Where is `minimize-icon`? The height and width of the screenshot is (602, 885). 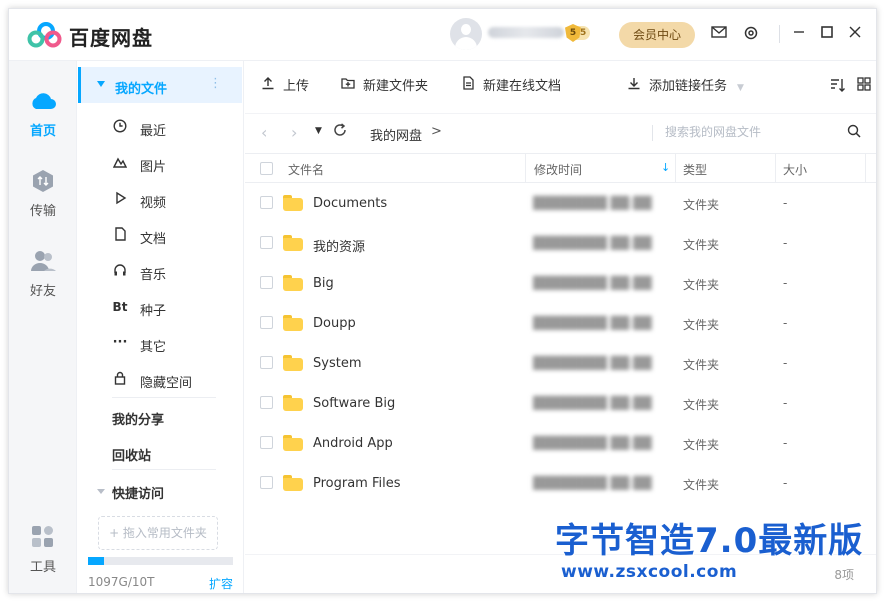
minimize-icon is located at coordinates (799, 34).